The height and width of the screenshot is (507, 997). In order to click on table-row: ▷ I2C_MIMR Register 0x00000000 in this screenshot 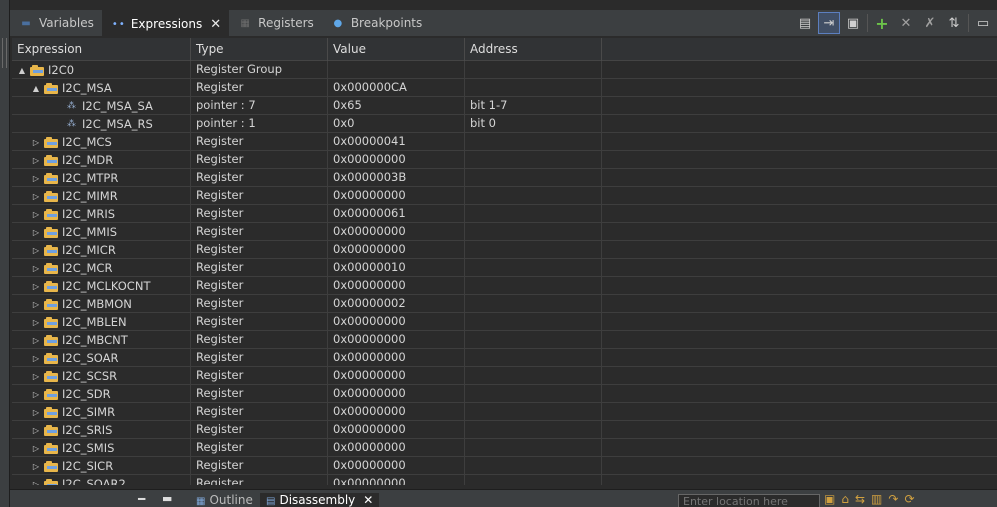, I will do `click(504, 196)`.